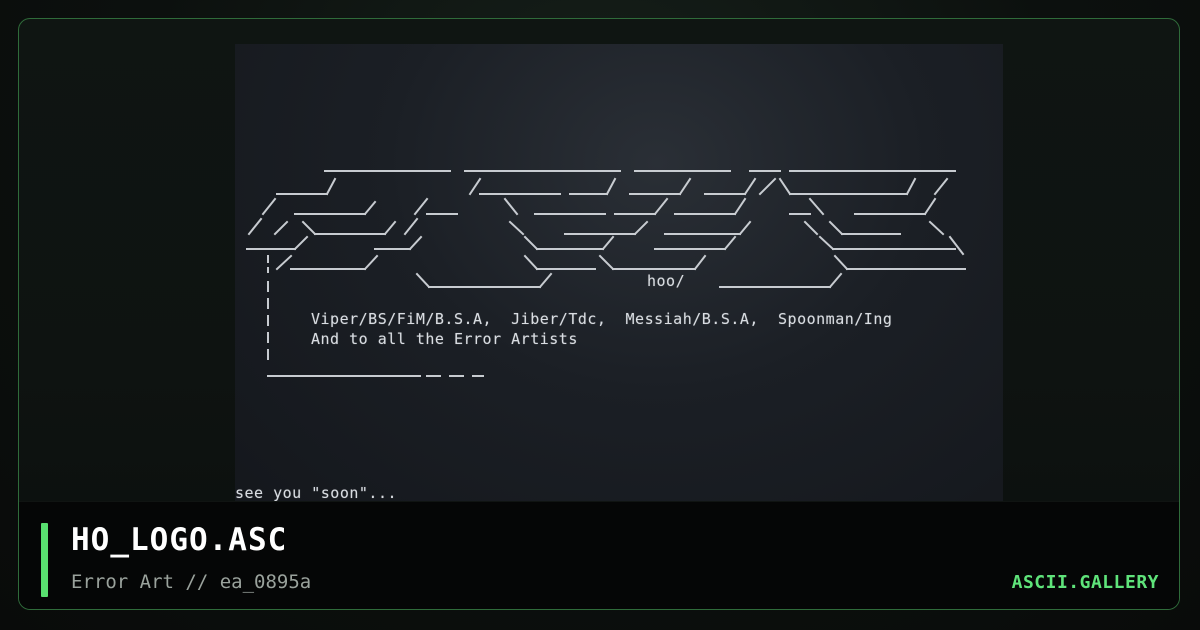 This screenshot has height=630, width=1200. What do you see at coordinates (191, 582) in the screenshot?
I see `artwork-subtitle: Error Art // ea_0895a` at bounding box center [191, 582].